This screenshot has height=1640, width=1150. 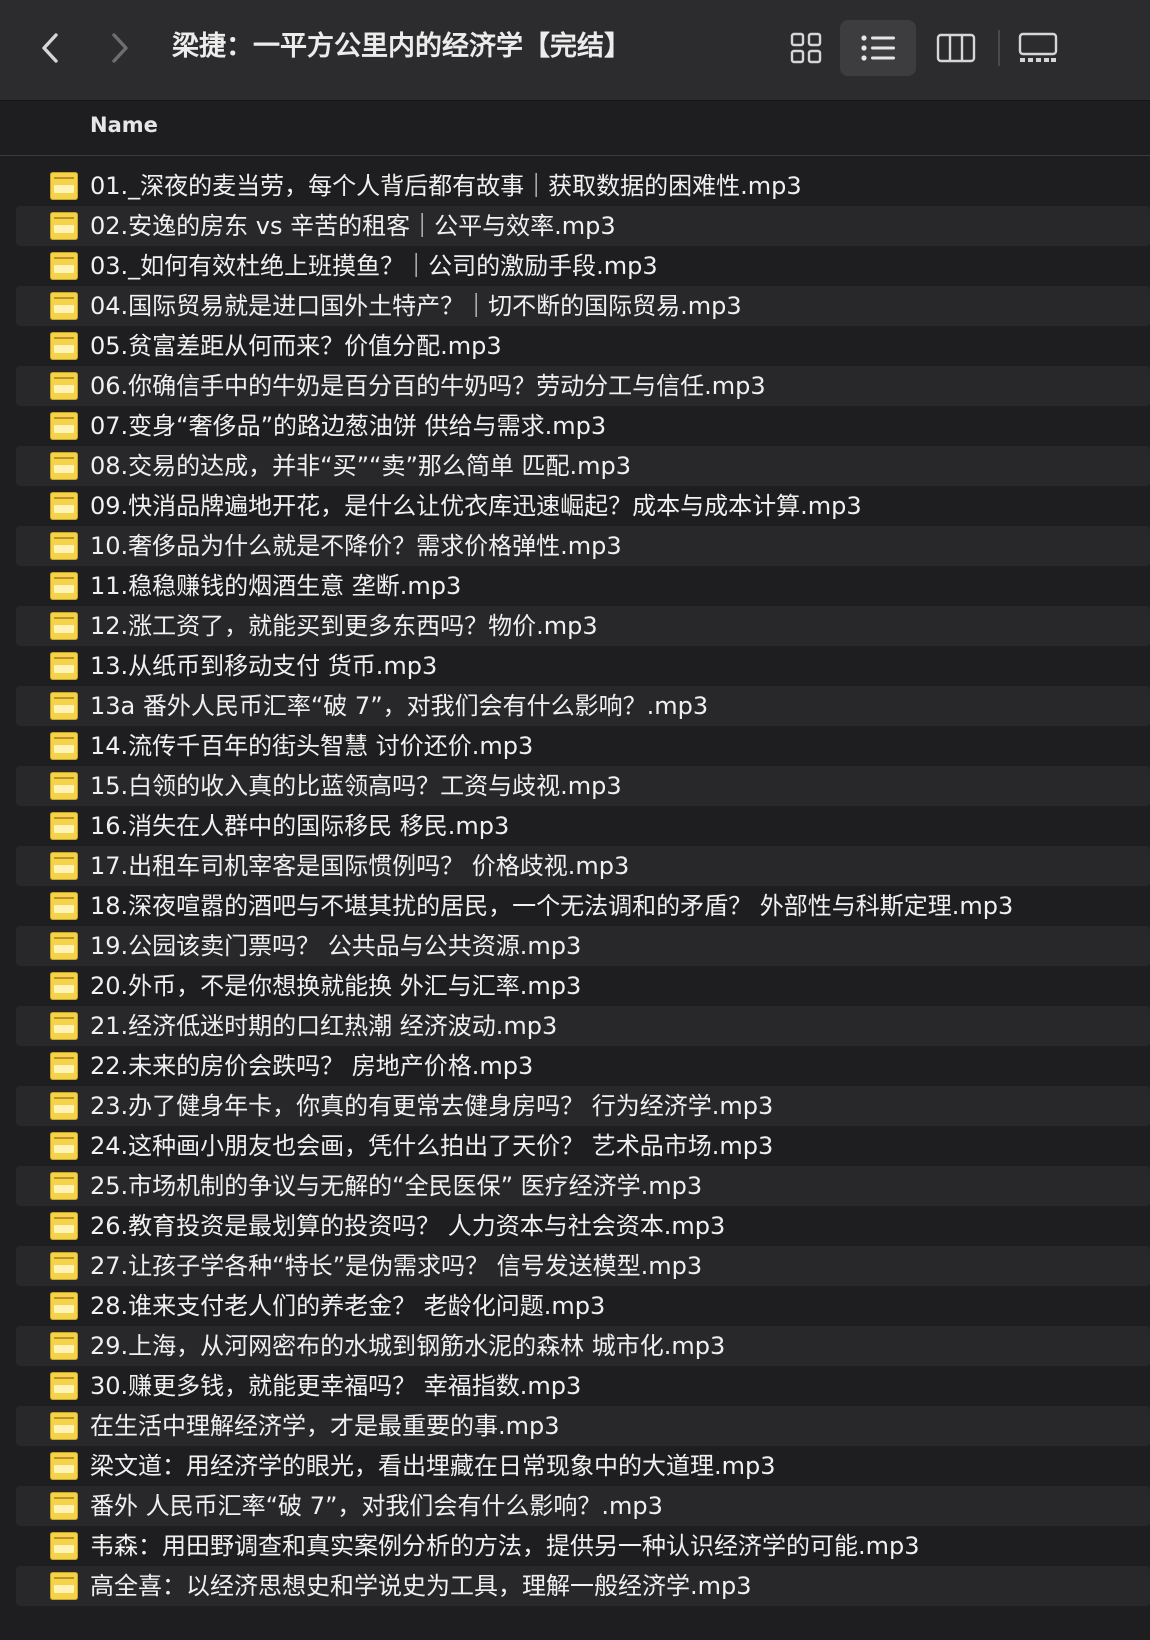 I want to click on file-row: 03._如何有效杜绝上班摸鱼？｜公司的激励手段.mp3, so click(x=583, y=266).